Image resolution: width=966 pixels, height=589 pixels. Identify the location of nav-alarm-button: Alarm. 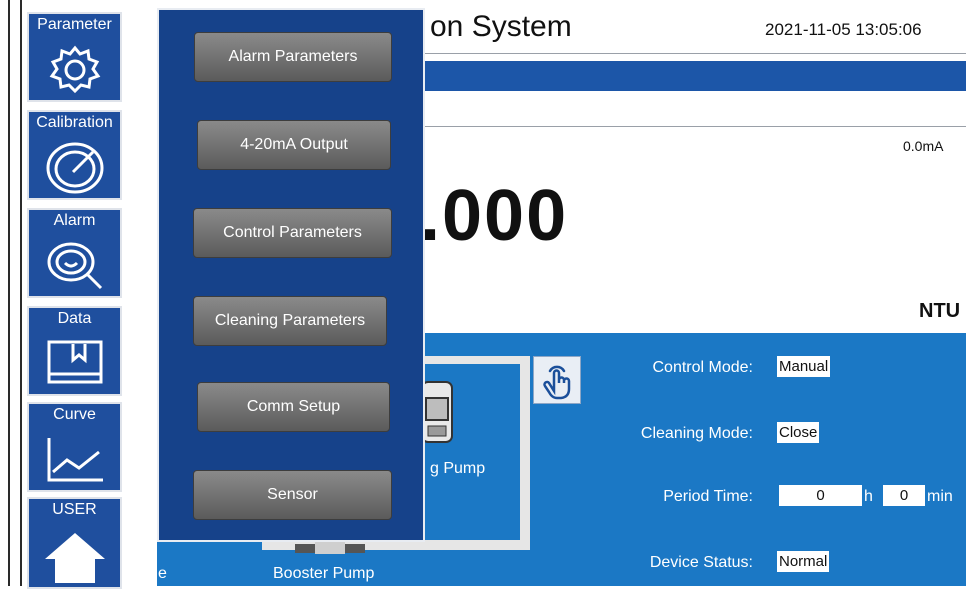
(74, 253).